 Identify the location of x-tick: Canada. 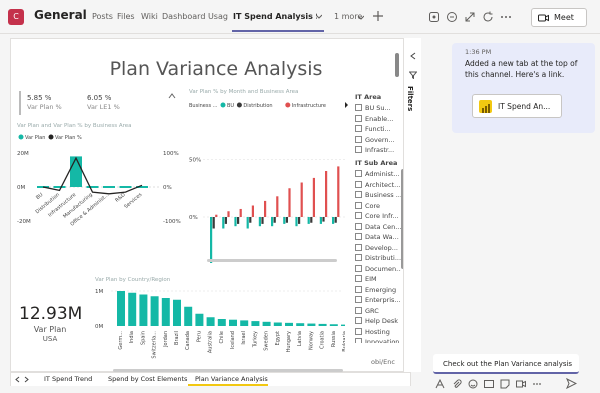
(188, 340).